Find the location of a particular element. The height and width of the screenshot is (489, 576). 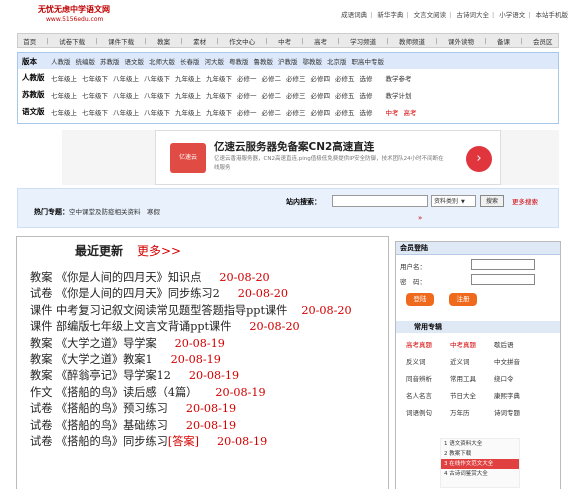

nav-reading: 课外读物 is located at coordinates (461, 41).